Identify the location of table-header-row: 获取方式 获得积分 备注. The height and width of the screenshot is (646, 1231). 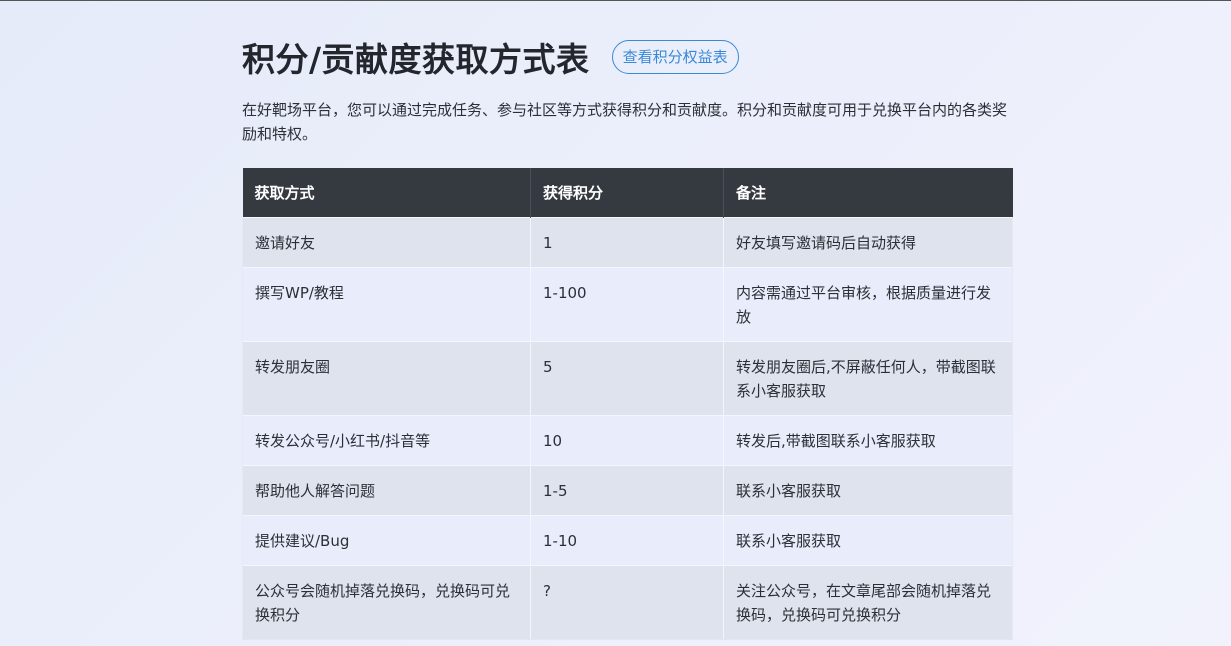
(627, 193).